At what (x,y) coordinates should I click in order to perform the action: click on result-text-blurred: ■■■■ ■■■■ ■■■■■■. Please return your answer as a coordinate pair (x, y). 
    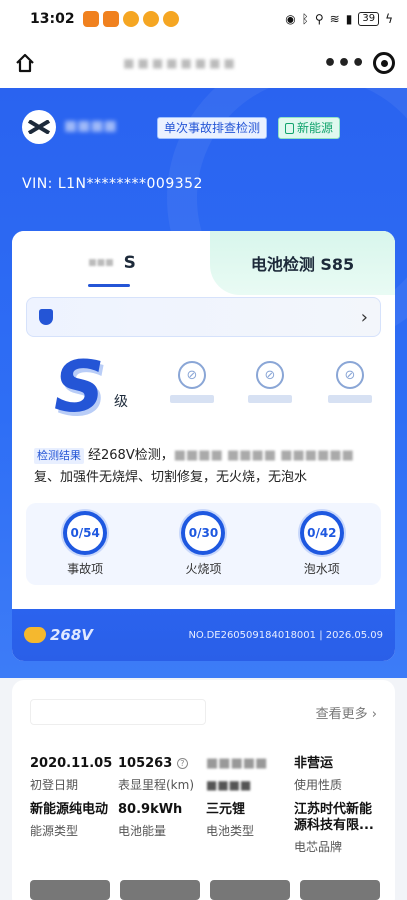
    Looking at the image, I should click on (263, 455).